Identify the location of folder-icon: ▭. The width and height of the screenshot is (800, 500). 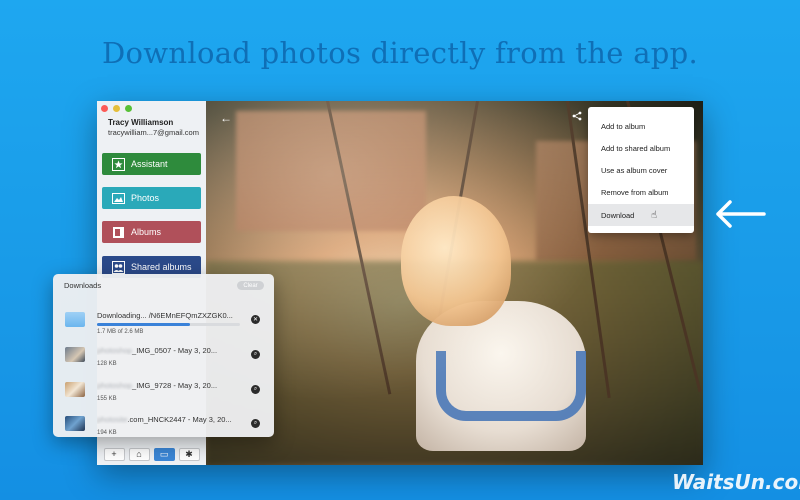
(164, 453).